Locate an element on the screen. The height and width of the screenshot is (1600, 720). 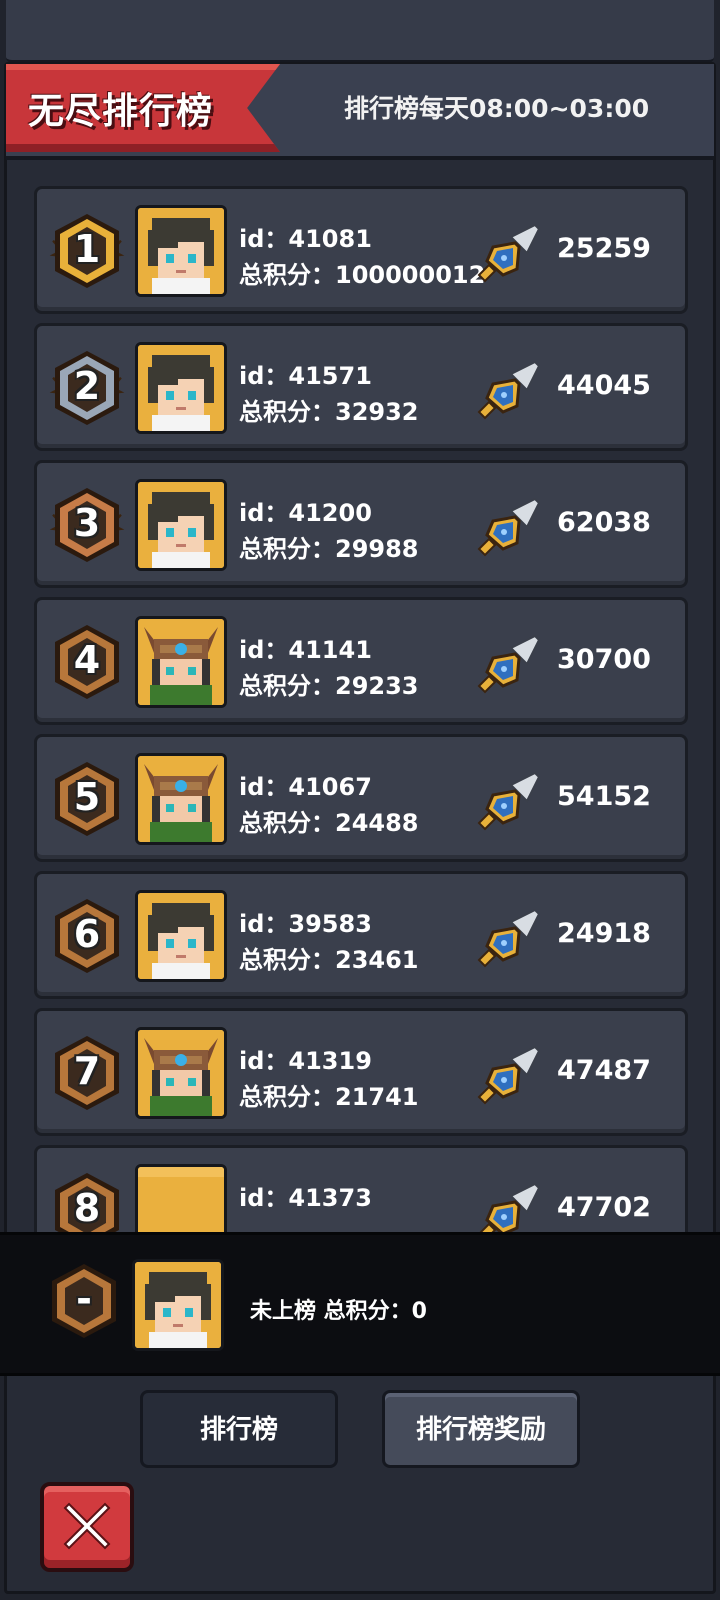
rank-badge-icon: 6 is located at coordinates (87, 936).